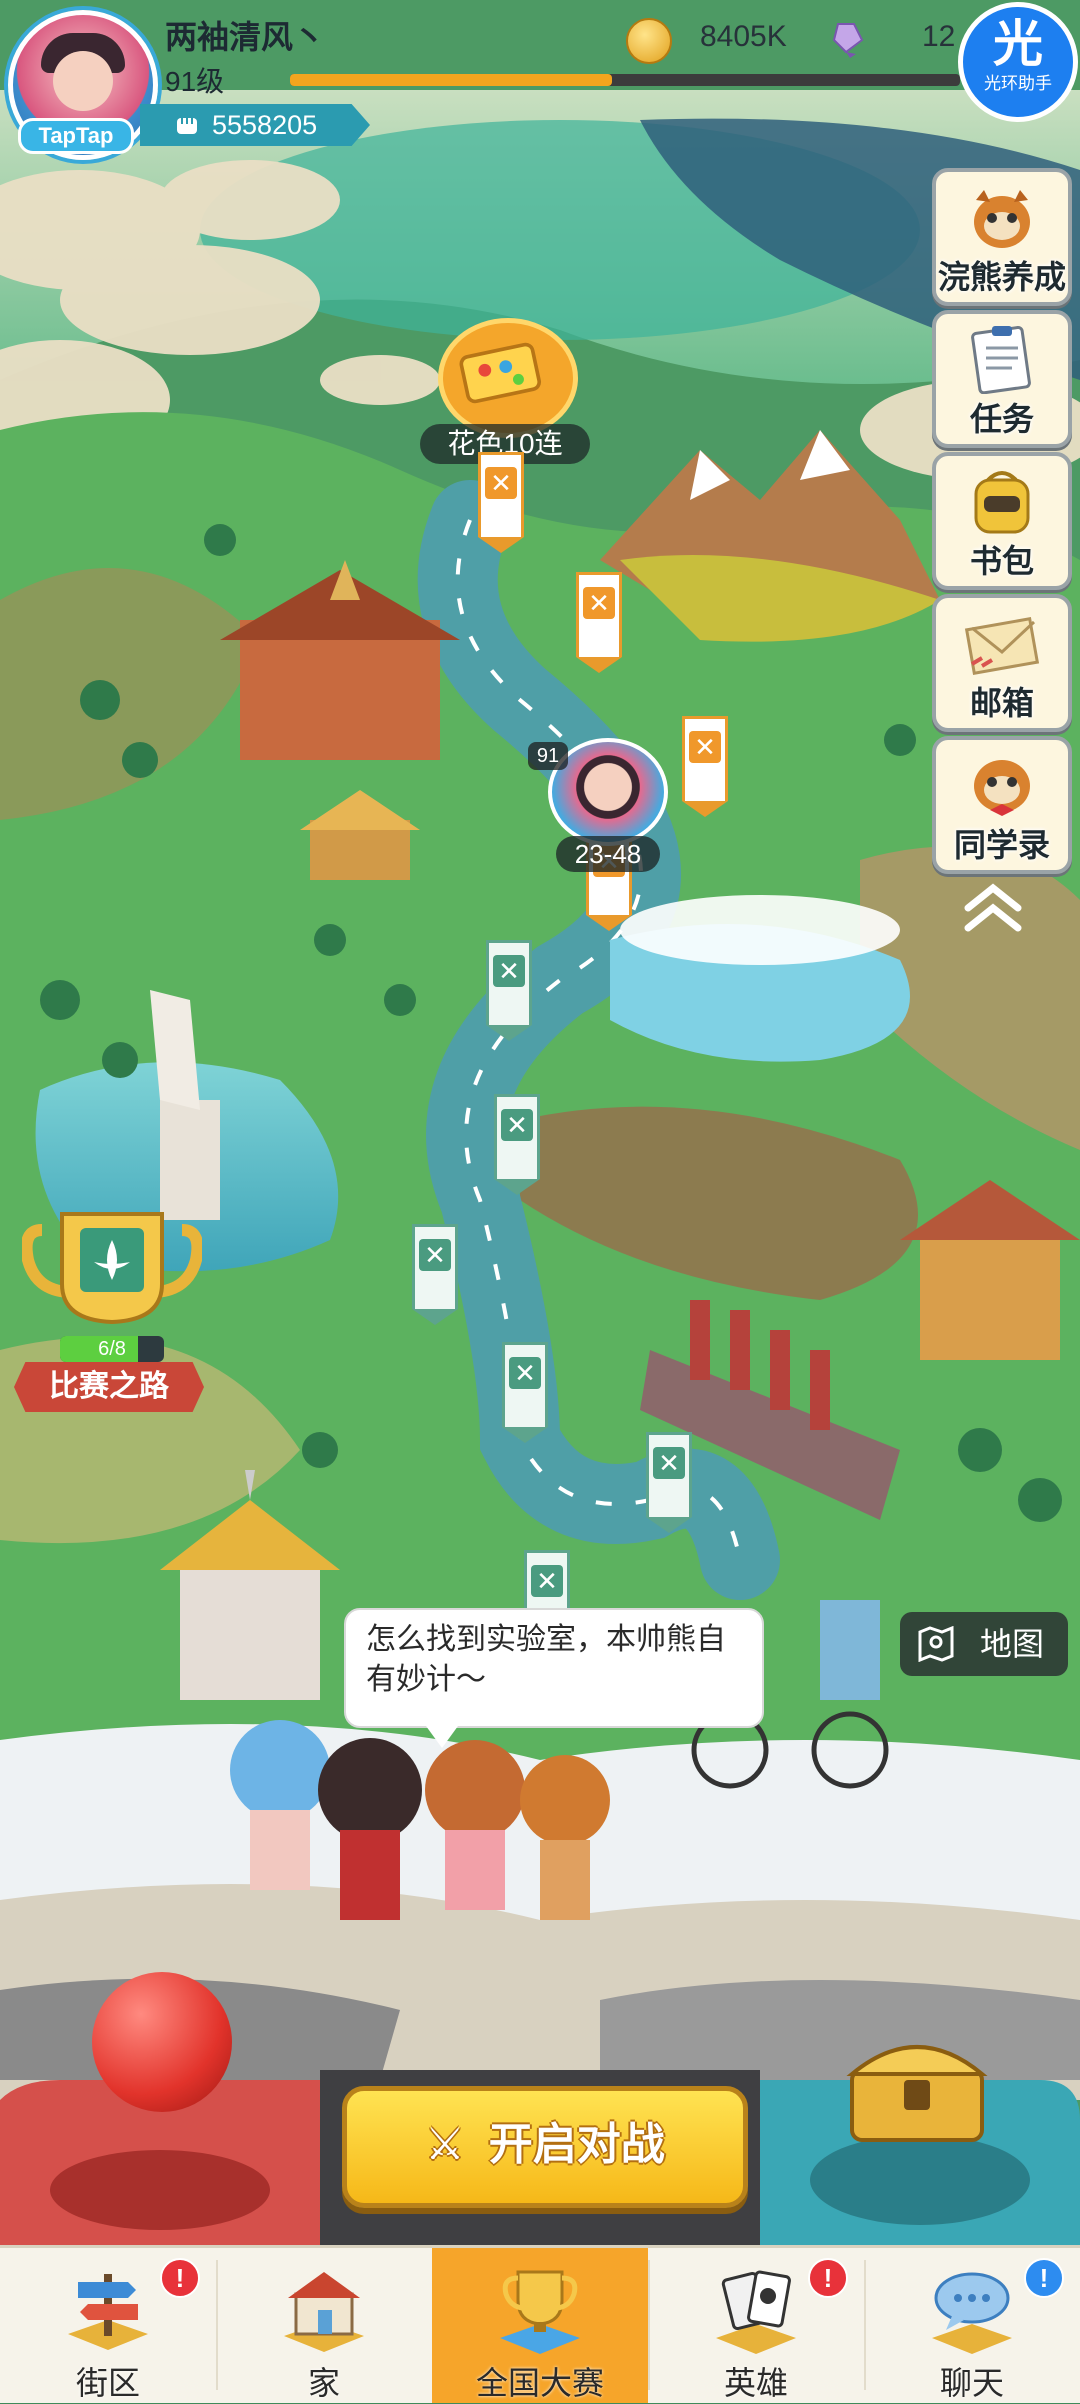  Describe the element at coordinates (971, 2383) in the screenshot. I see `nav-item-chat-label: 聊天` at that location.